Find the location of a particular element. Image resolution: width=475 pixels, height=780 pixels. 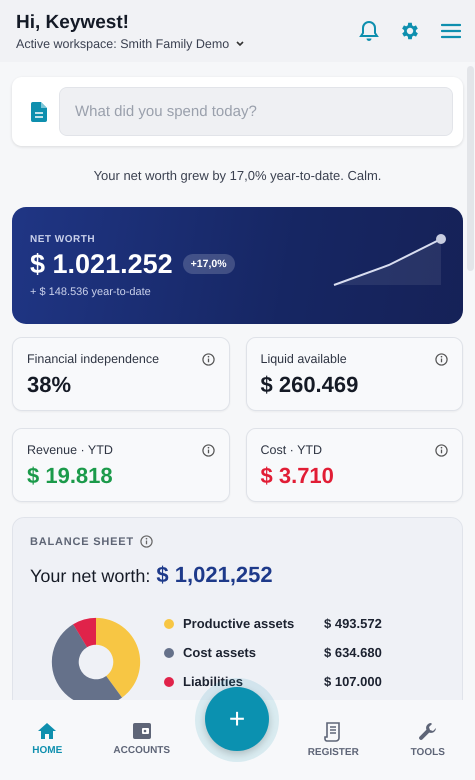

nav-tab: ACCOUNTS is located at coordinates (141, 739).